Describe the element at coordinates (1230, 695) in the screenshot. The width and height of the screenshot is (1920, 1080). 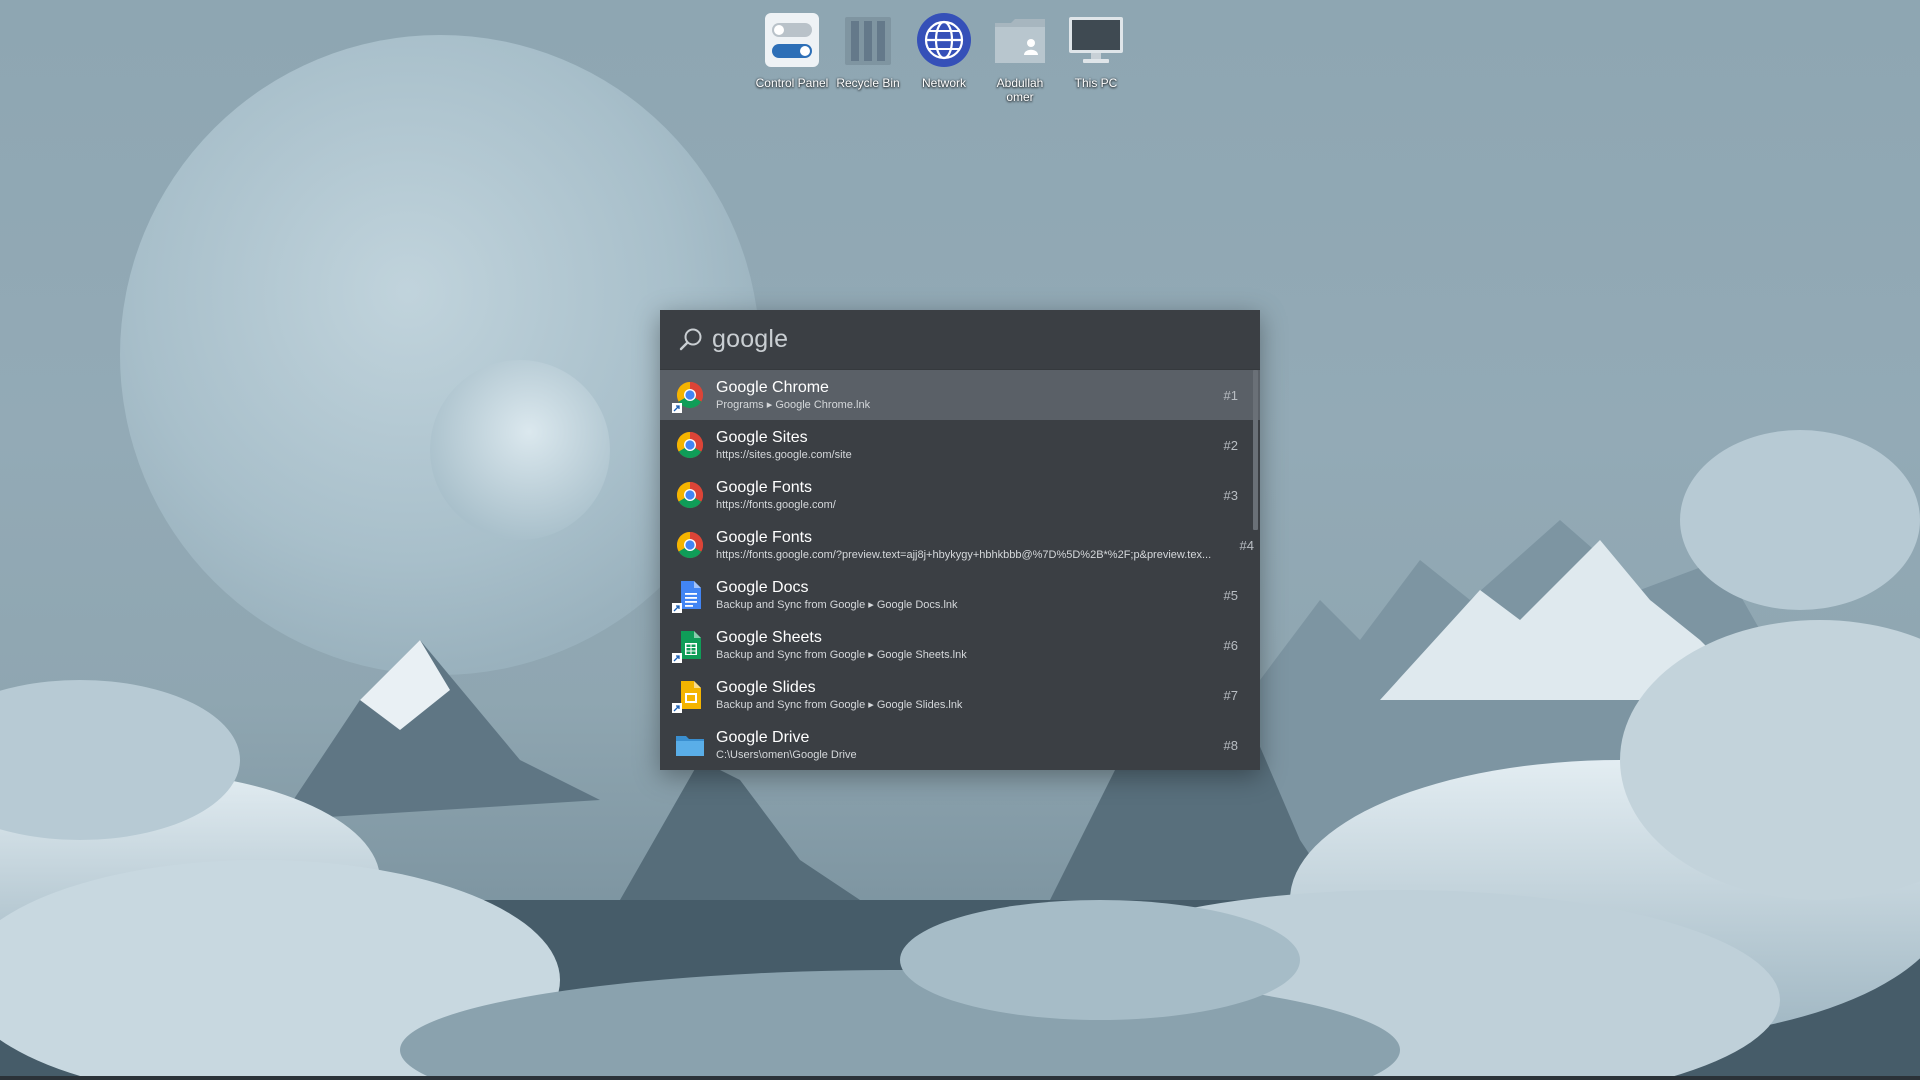
I see `result-rank: #7` at that location.